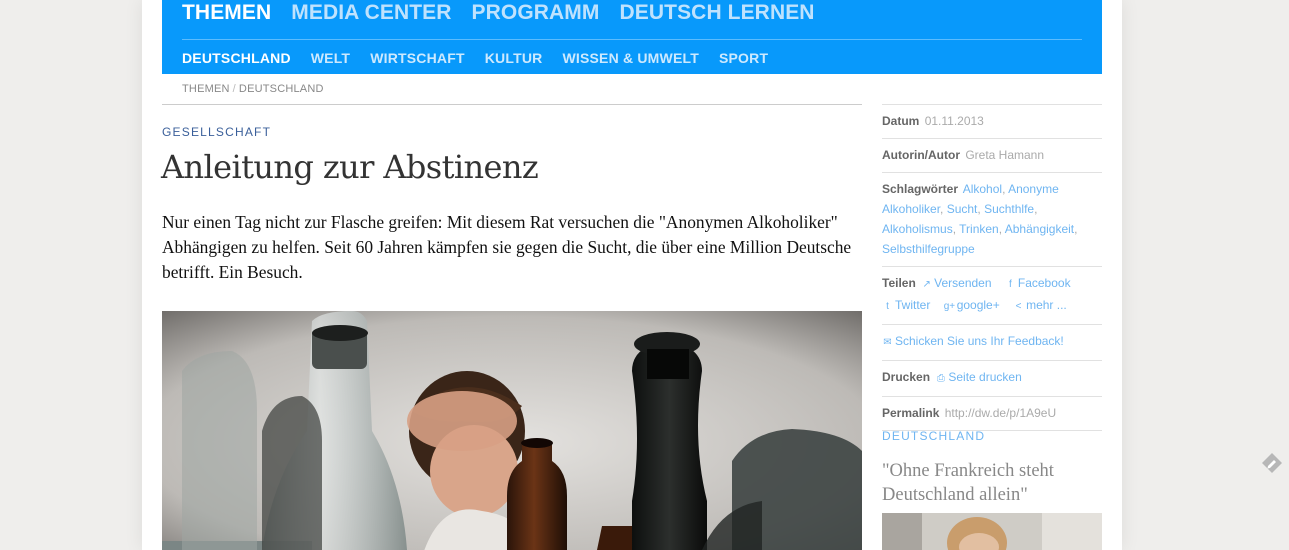  Describe the element at coordinates (281, 89) in the screenshot. I see `breadcrumb-deutschland: DEUTSCHLAND` at that location.